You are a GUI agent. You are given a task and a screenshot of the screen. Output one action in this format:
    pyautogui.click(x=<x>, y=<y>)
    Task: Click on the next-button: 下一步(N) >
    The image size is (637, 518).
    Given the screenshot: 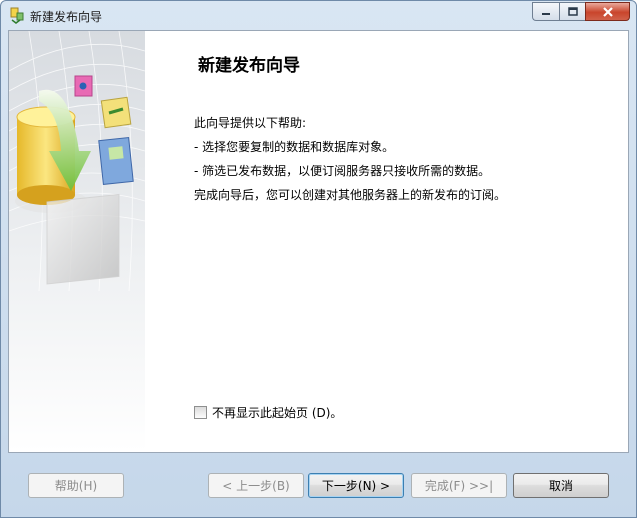 What is the action you would take?
    pyautogui.click(x=356, y=485)
    